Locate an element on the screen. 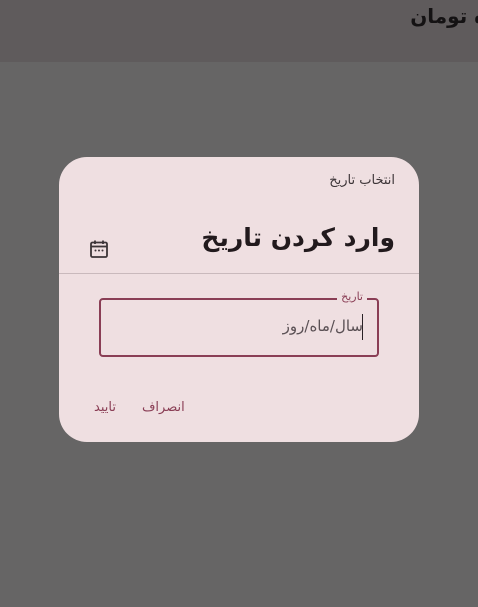 This screenshot has width=478, height=607. dialog-label: انتخاب تاریخ is located at coordinates (362, 180).